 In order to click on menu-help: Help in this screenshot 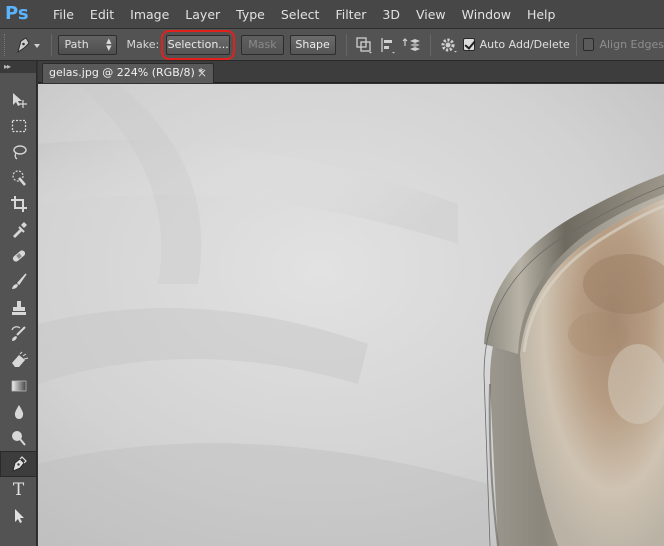, I will do `click(541, 14)`.